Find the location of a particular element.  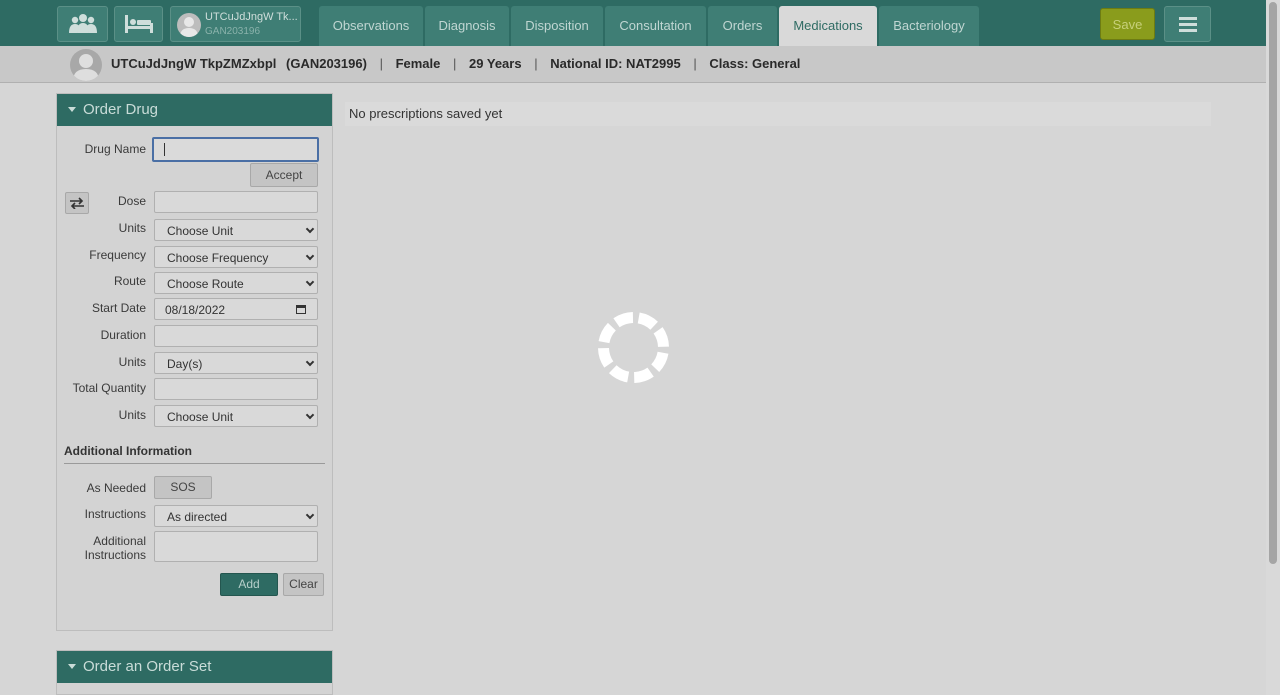

quantity-units-select: Choose Unit is located at coordinates (236, 416).